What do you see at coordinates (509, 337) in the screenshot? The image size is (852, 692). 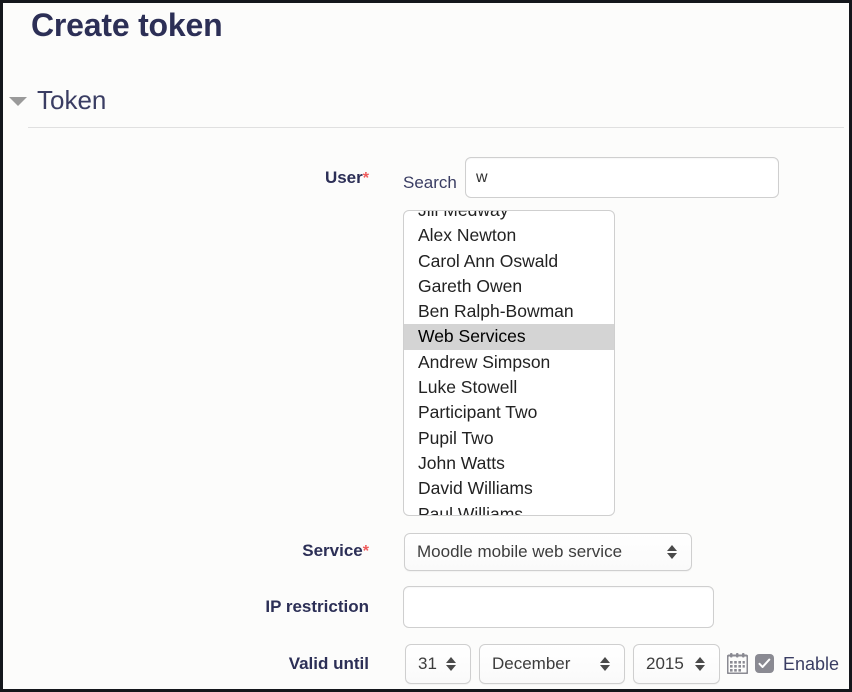 I see `list-item-selected: Web Services` at bounding box center [509, 337].